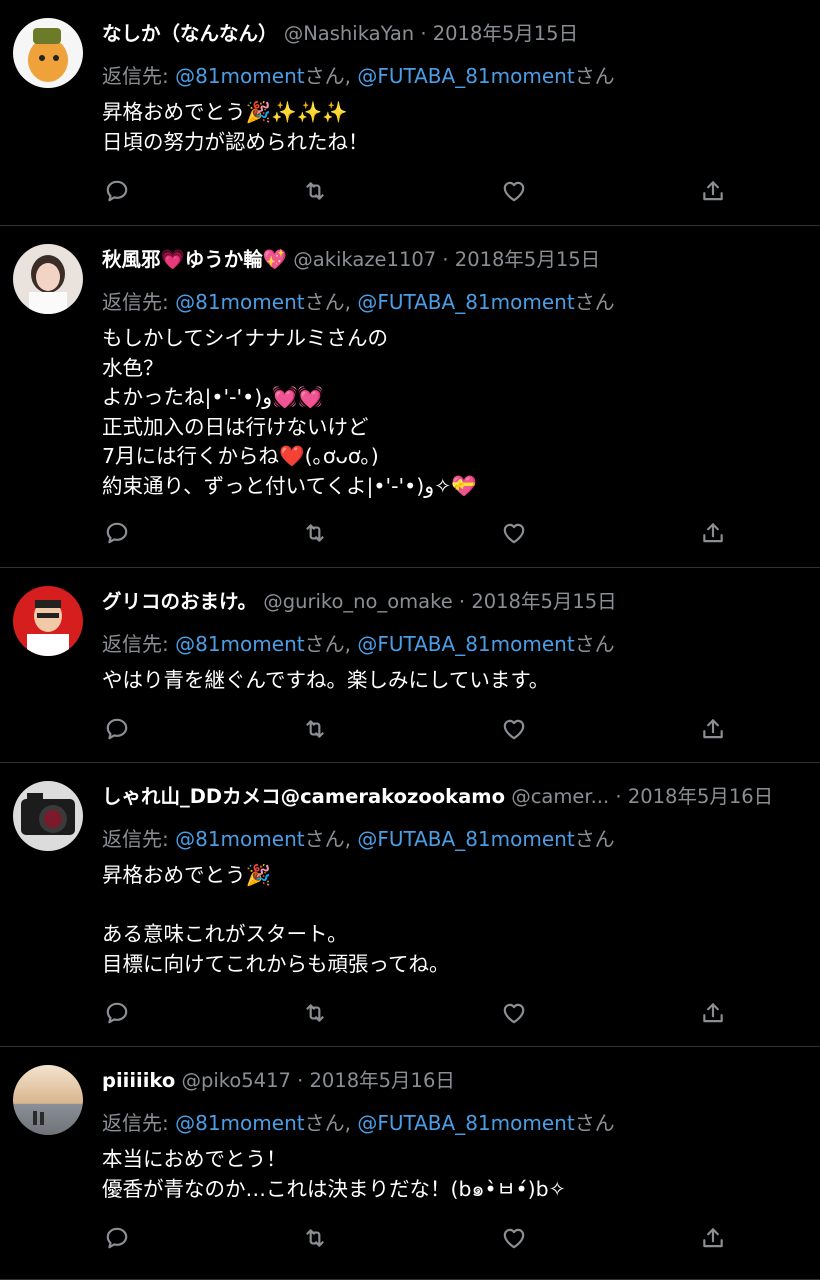 The height and width of the screenshot is (1280, 820). What do you see at coordinates (179, 601) in the screenshot?
I see `display-name: グリコのおまけ。` at bounding box center [179, 601].